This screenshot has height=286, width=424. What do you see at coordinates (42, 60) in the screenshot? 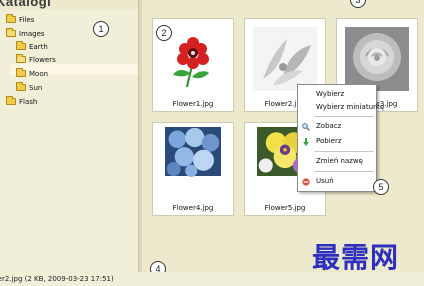
I see `tree-item-label: Flowers` at bounding box center [42, 60].